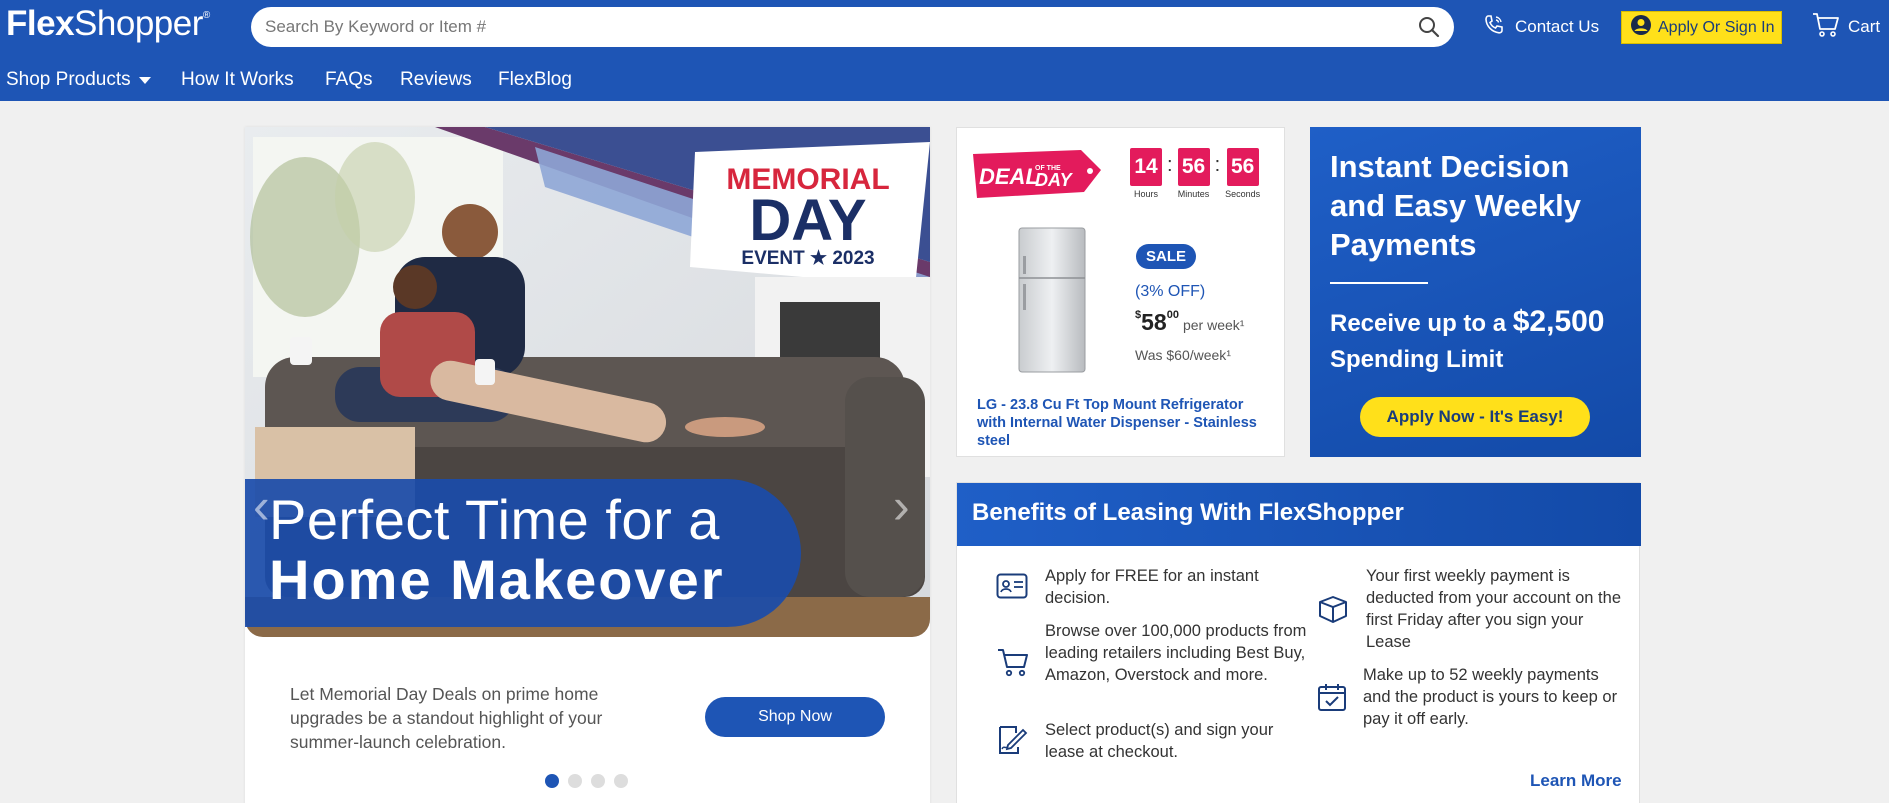  I want to click on carousel-dots, so click(586, 781).